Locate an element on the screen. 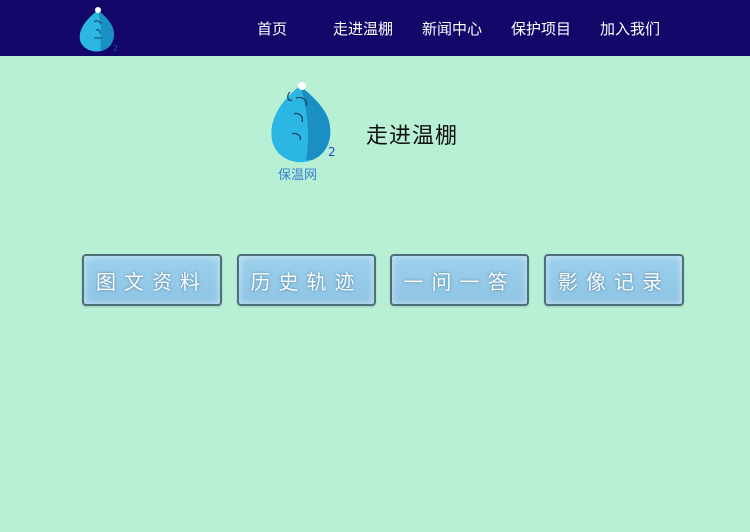  card-label: 历史轨迹 is located at coordinates (306, 281).